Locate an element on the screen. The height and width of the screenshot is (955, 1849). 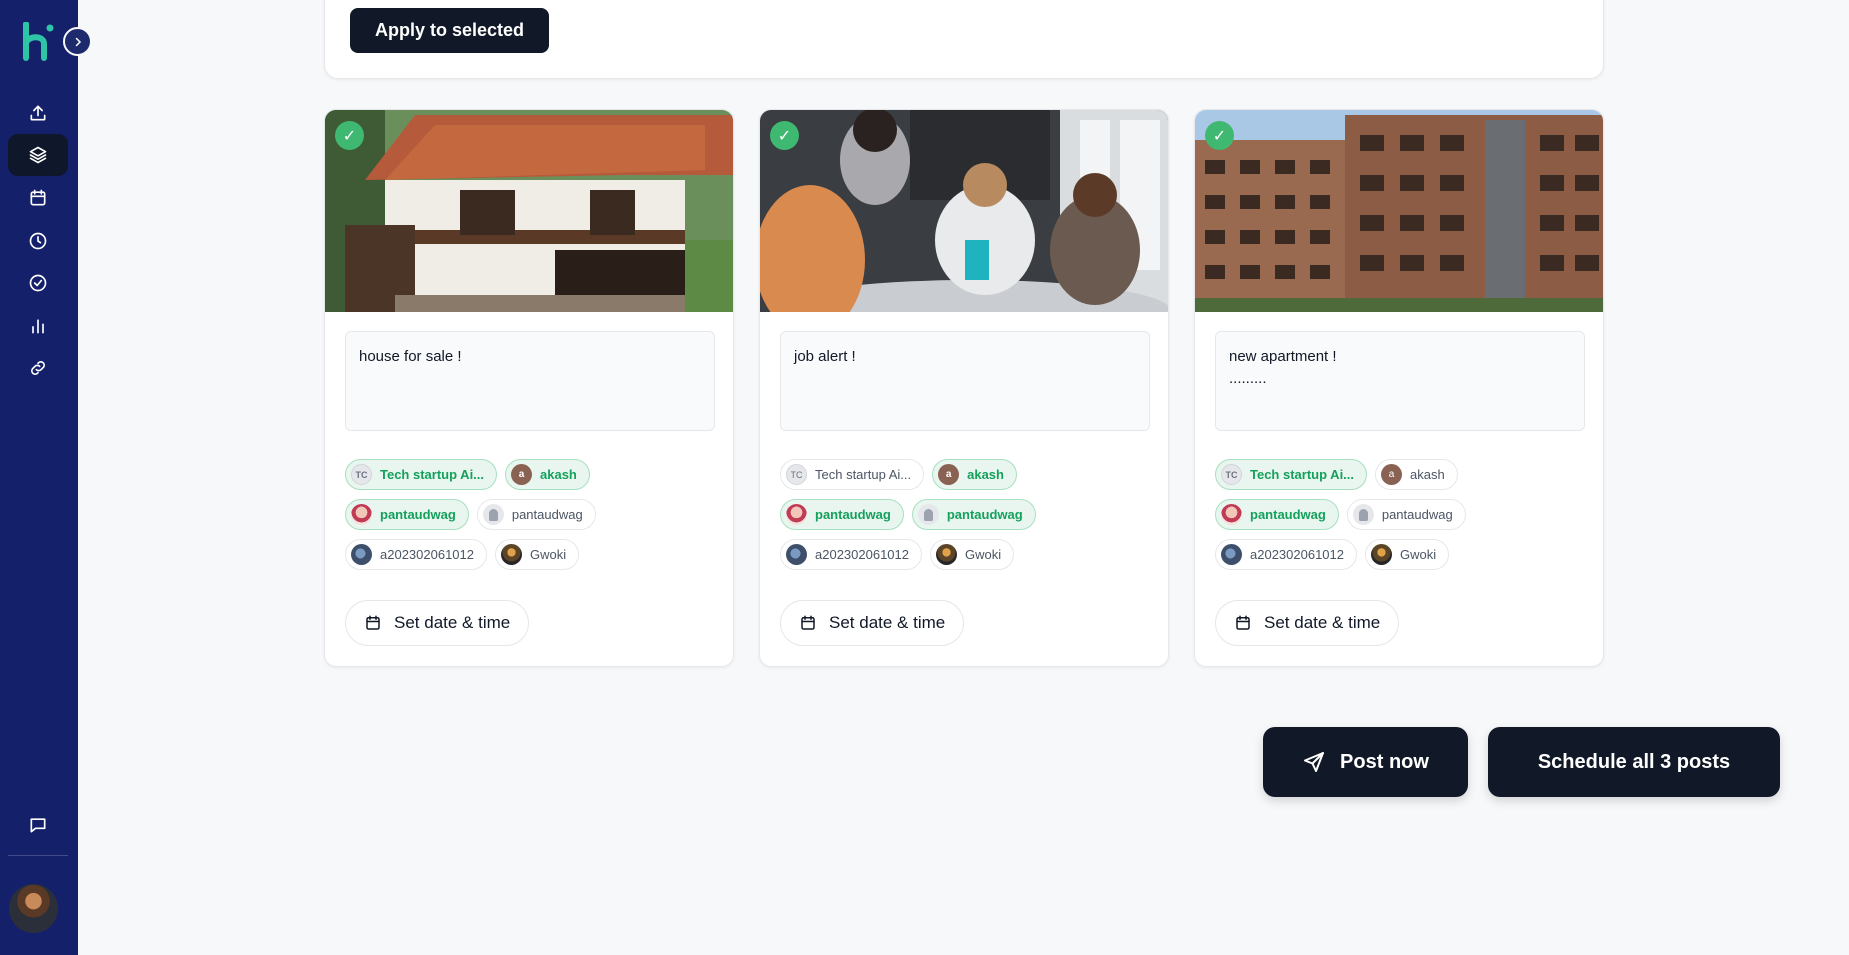
sidebar-divider is located at coordinates (38, 855).